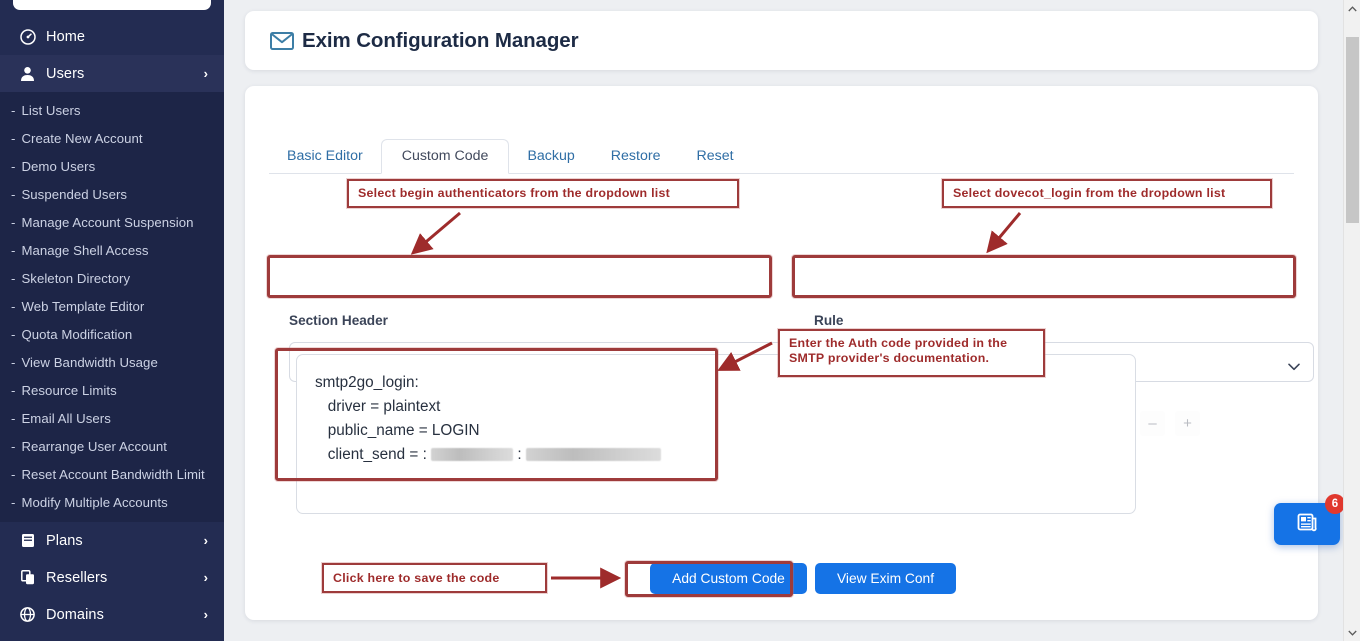  What do you see at coordinates (94, 502) in the screenshot?
I see `sidebar-subitem-label: Modify Multiple Accounts` at bounding box center [94, 502].